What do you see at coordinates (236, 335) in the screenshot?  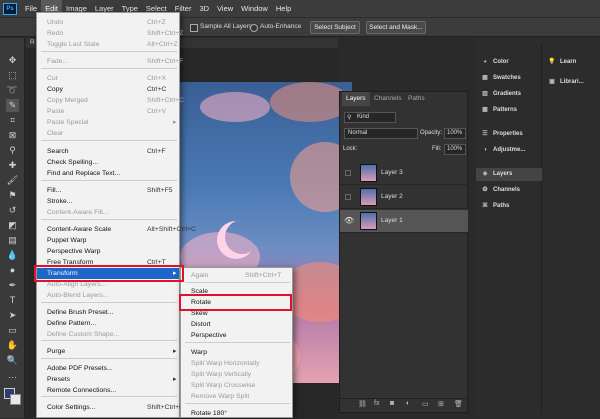 I see `transform-item-perspective: Perspective` at bounding box center [236, 335].